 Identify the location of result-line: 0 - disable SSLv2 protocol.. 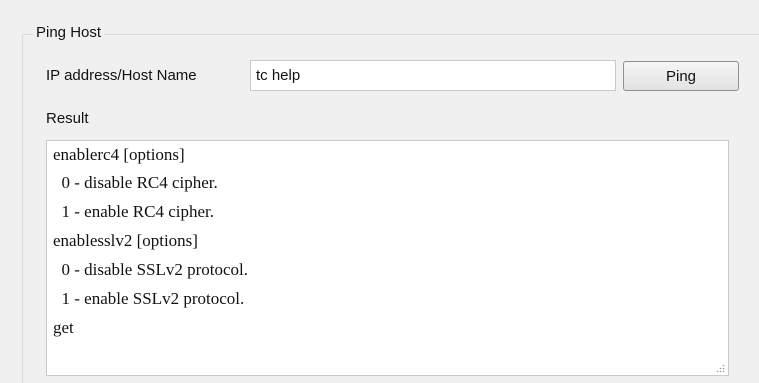
(151, 269).